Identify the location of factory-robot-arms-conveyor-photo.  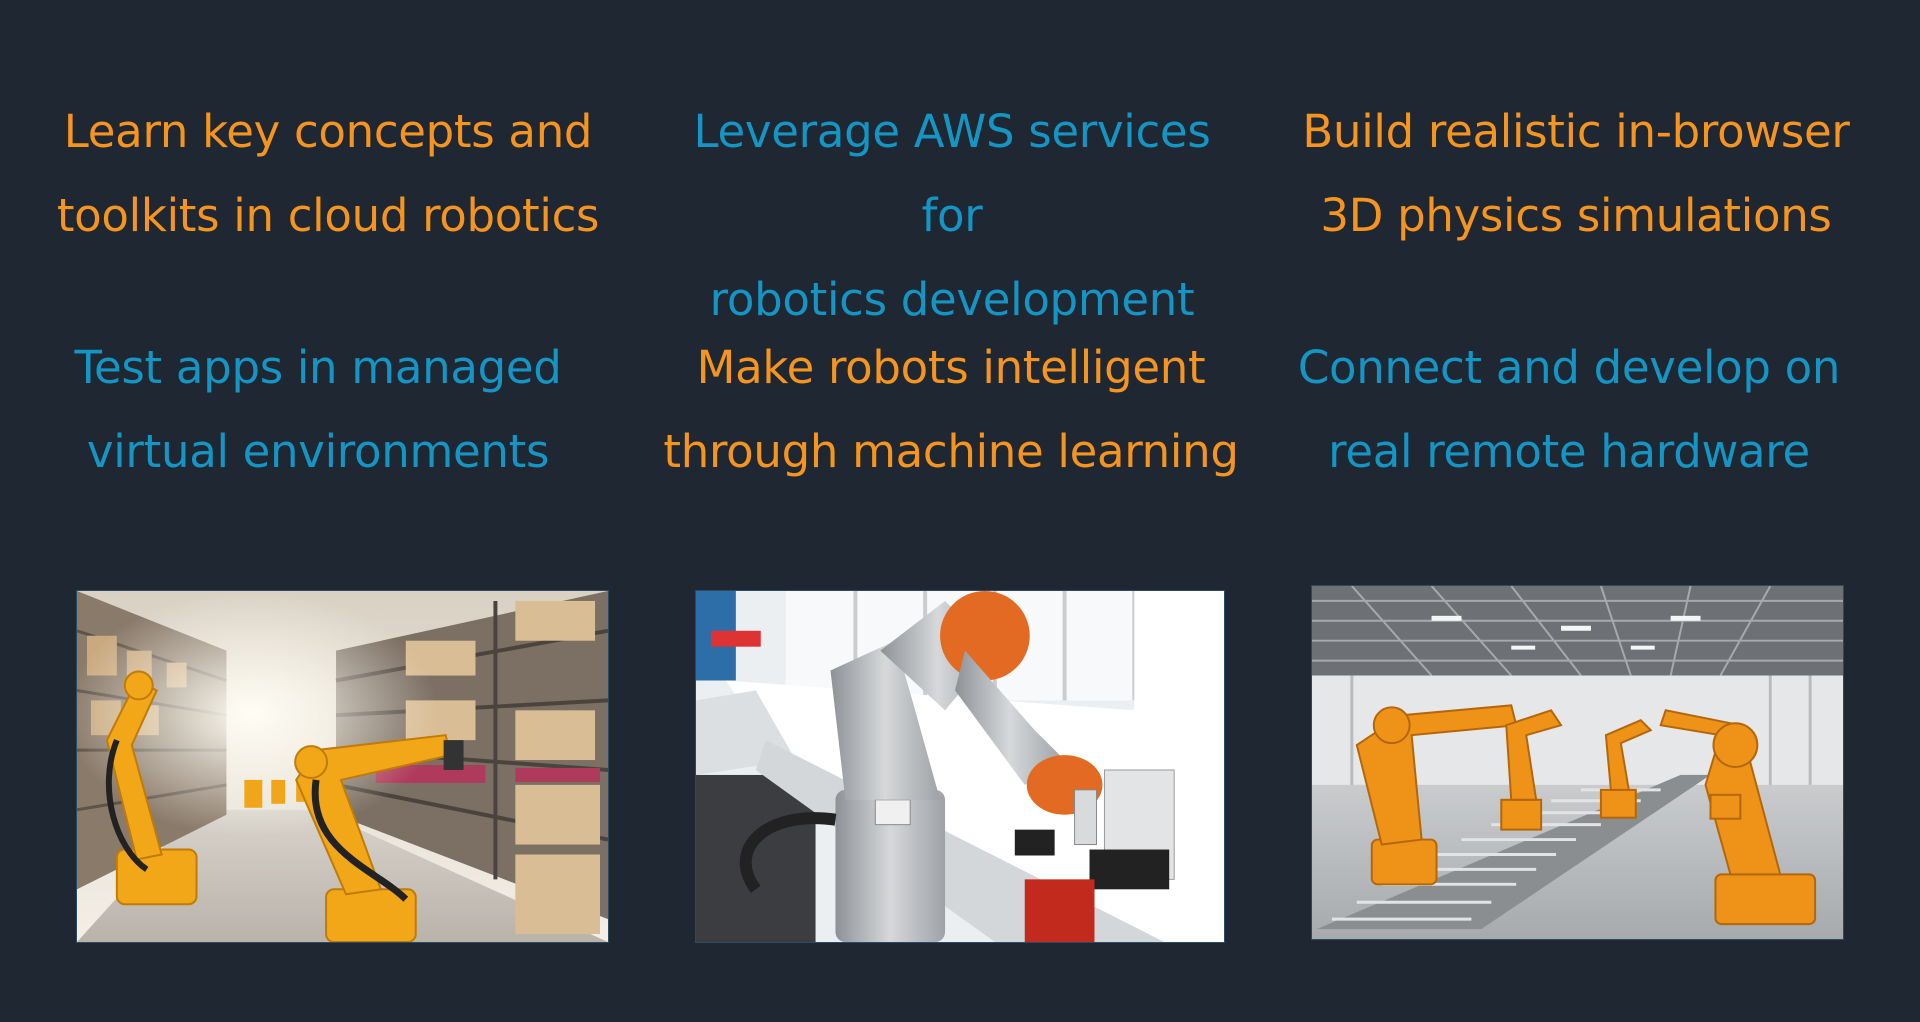
(1577, 762).